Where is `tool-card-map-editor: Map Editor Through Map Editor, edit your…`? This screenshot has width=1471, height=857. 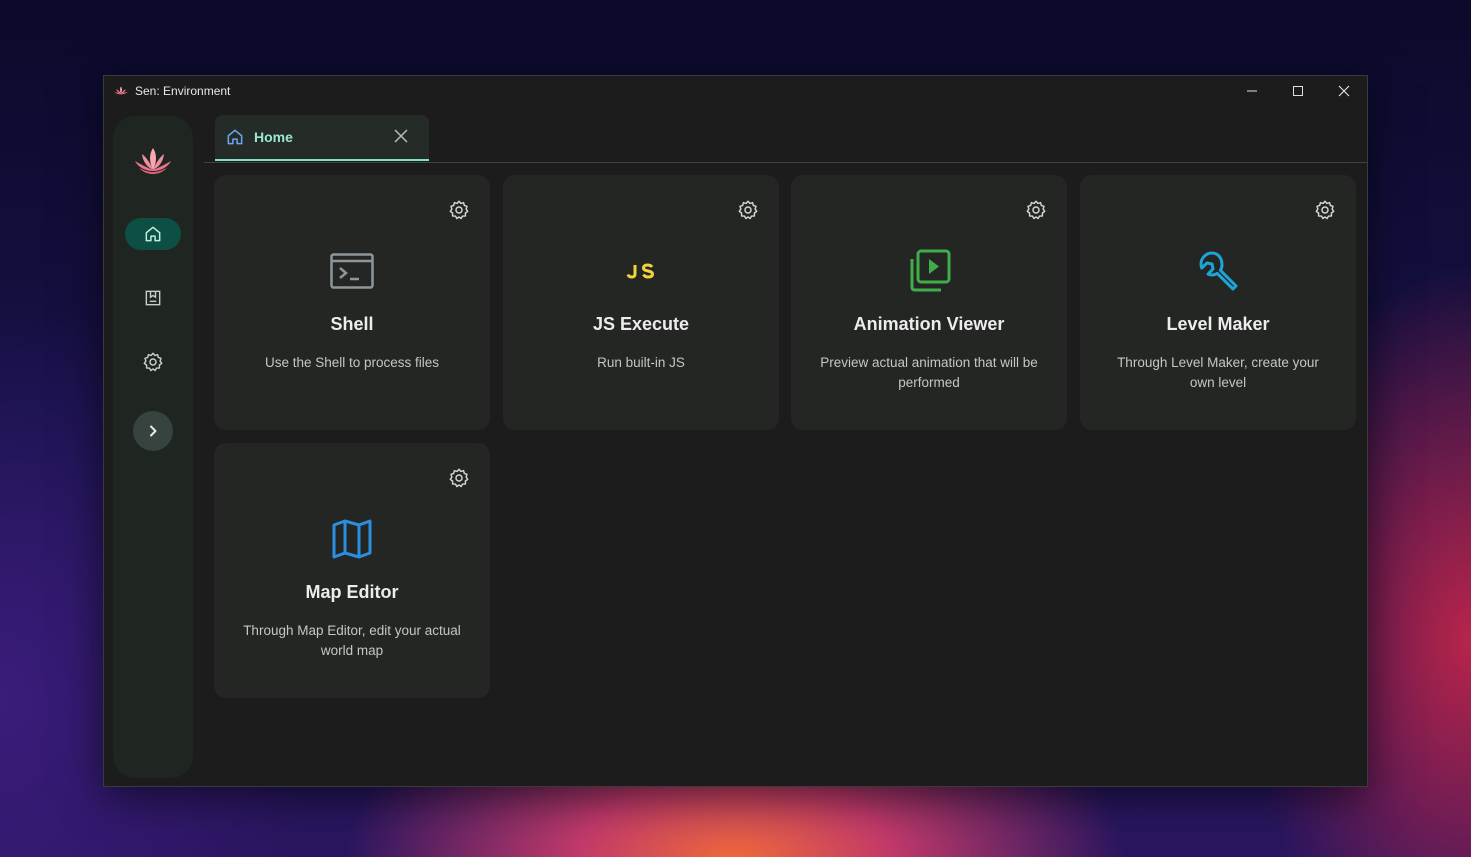 tool-card-map-editor: Map Editor Through Map Editor, edit your… is located at coordinates (352, 570).